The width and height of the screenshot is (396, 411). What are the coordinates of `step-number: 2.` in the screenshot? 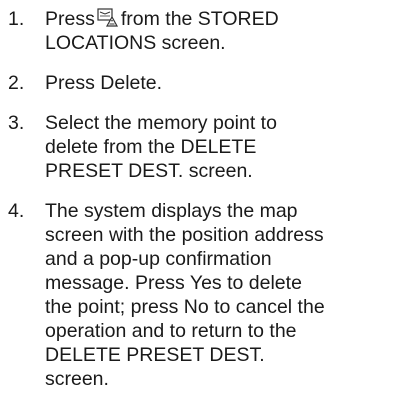 It's located at (16, 83).